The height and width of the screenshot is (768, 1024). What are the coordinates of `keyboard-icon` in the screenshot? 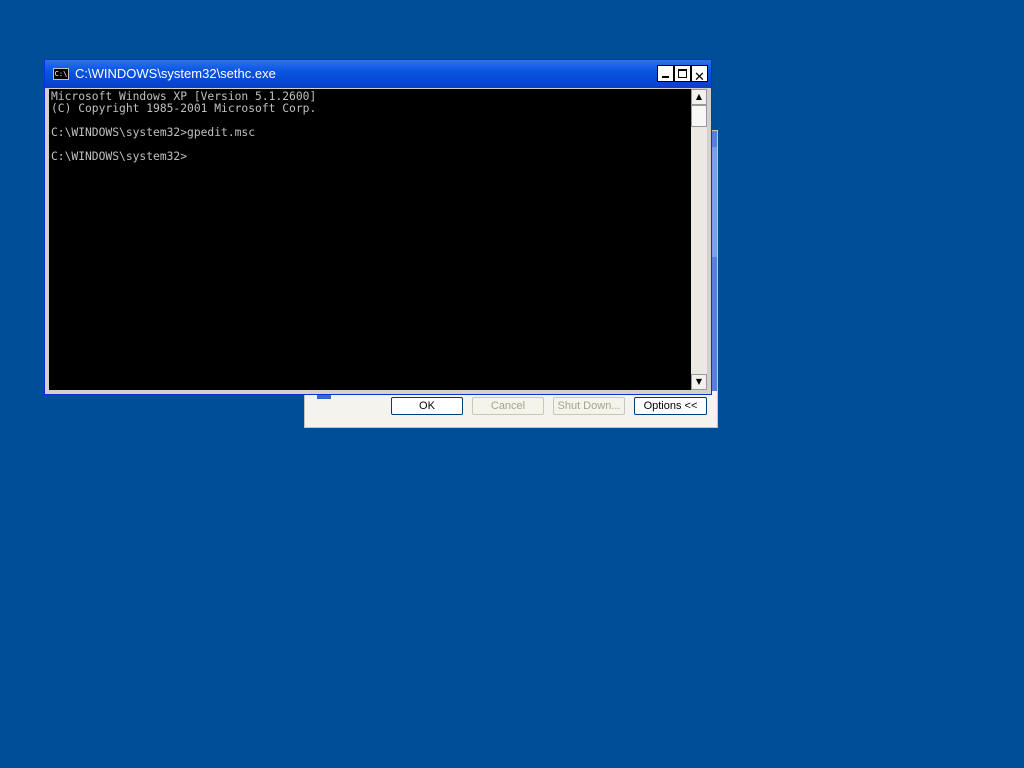 It's located at (324, 397).